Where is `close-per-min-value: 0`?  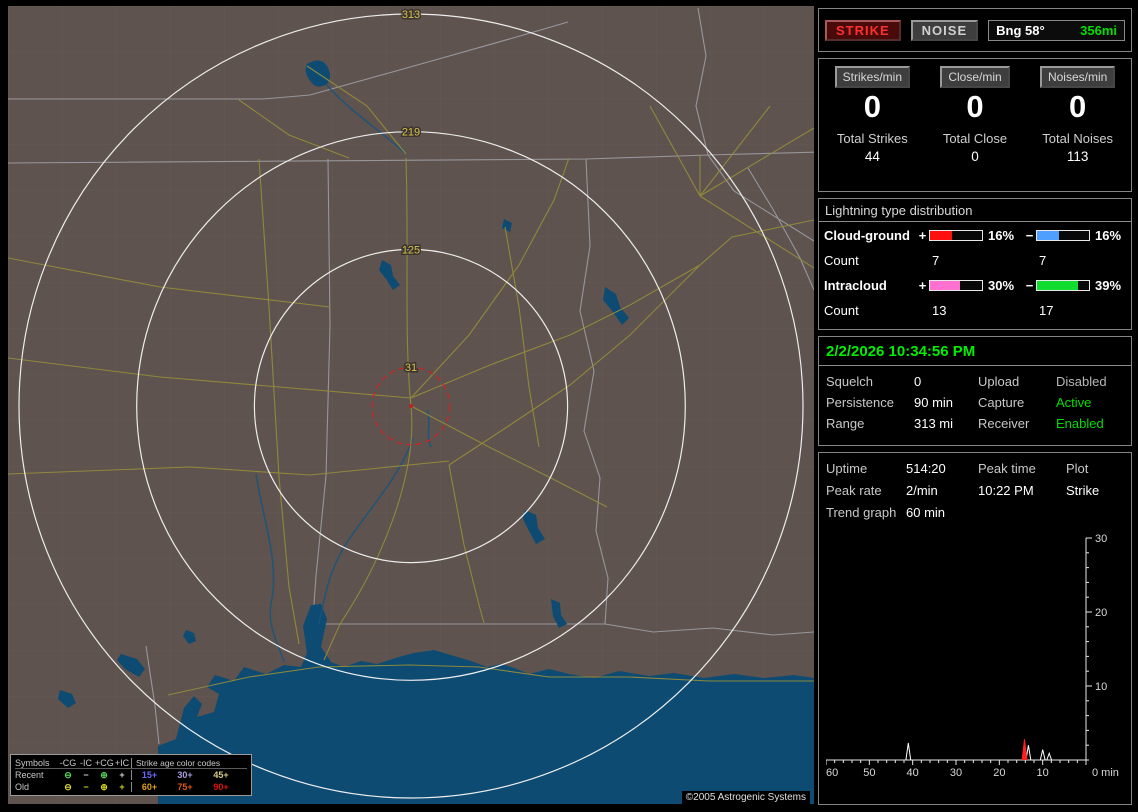 close-per-min-value: 0 is located at coordinates (975, 106).